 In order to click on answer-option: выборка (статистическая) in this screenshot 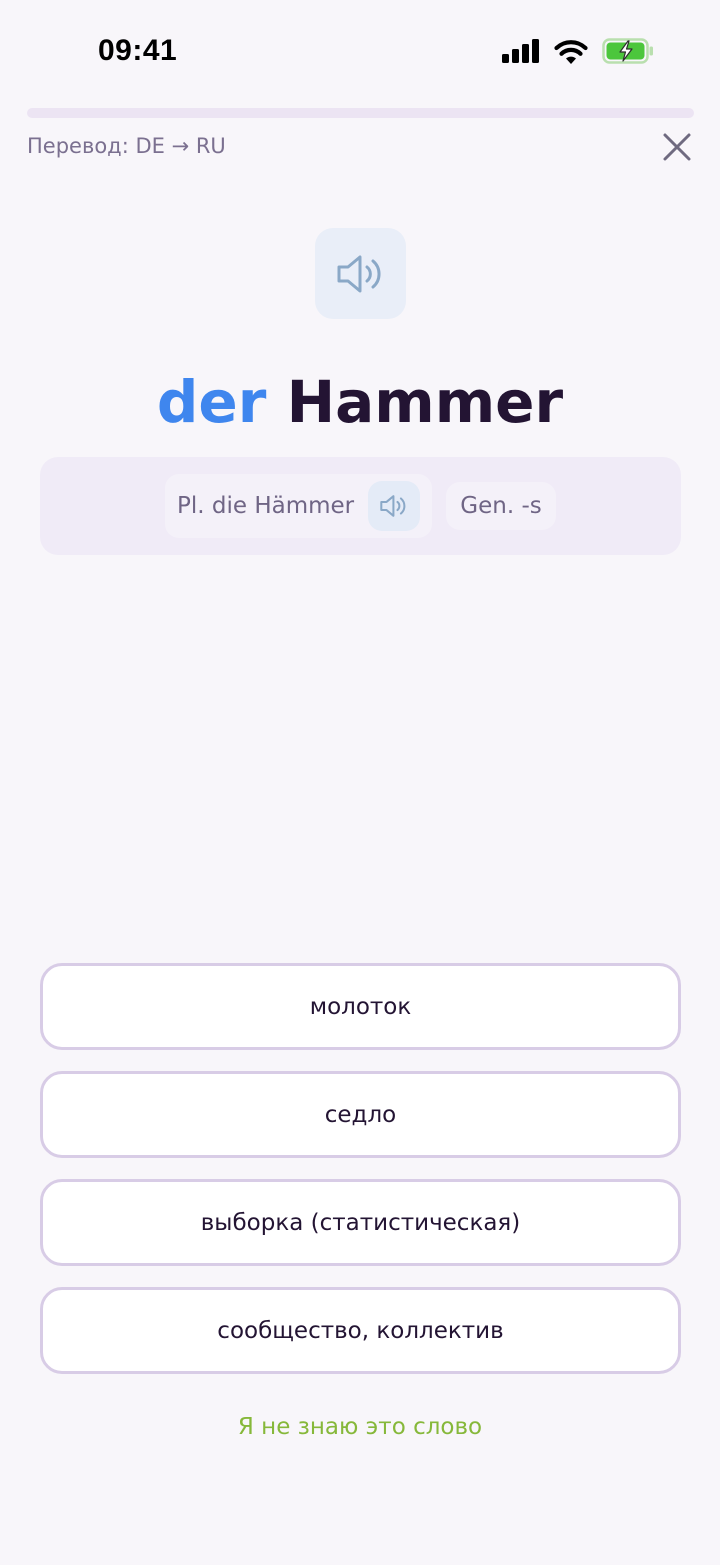, I will do `click(360, 1222)`.